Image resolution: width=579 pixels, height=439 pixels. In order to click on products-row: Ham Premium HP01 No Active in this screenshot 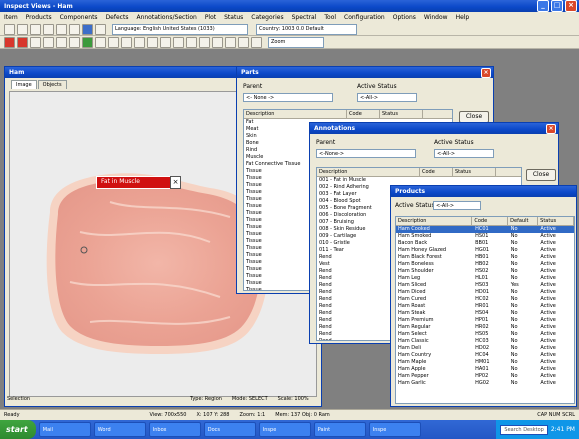, I will do `click(485, 320)`.